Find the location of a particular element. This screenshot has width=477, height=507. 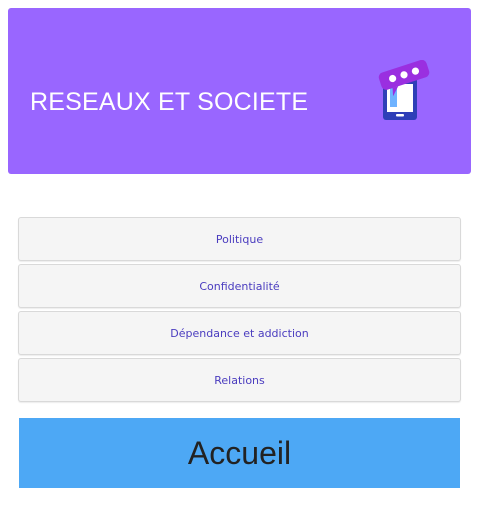

menu-item-confidentialite: Confidentialité is located at coordinates (239, 286).